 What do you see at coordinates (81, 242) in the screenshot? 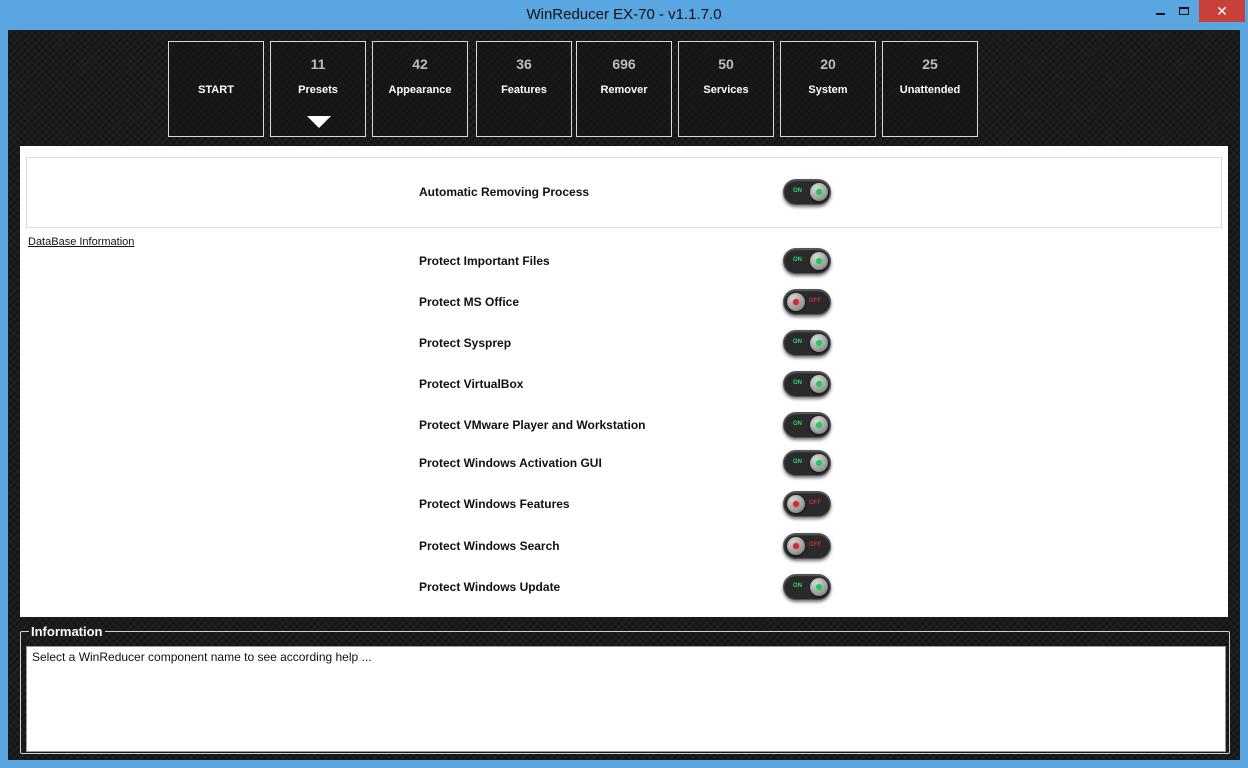
I see `database-information-link: DataBase Information` at bounding box center [81, 242].